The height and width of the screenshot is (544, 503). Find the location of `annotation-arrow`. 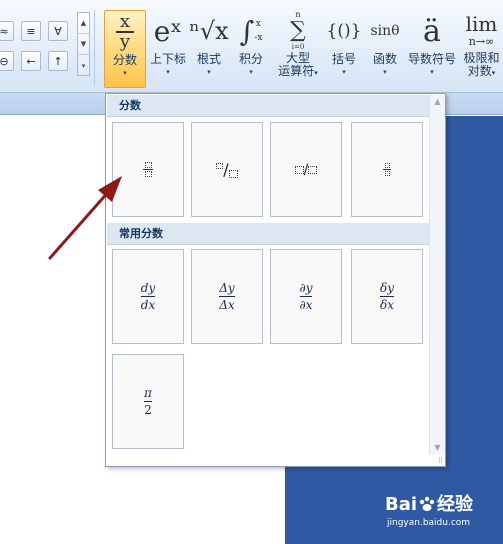

annotation-arrow is located at coordinates (85, 218).